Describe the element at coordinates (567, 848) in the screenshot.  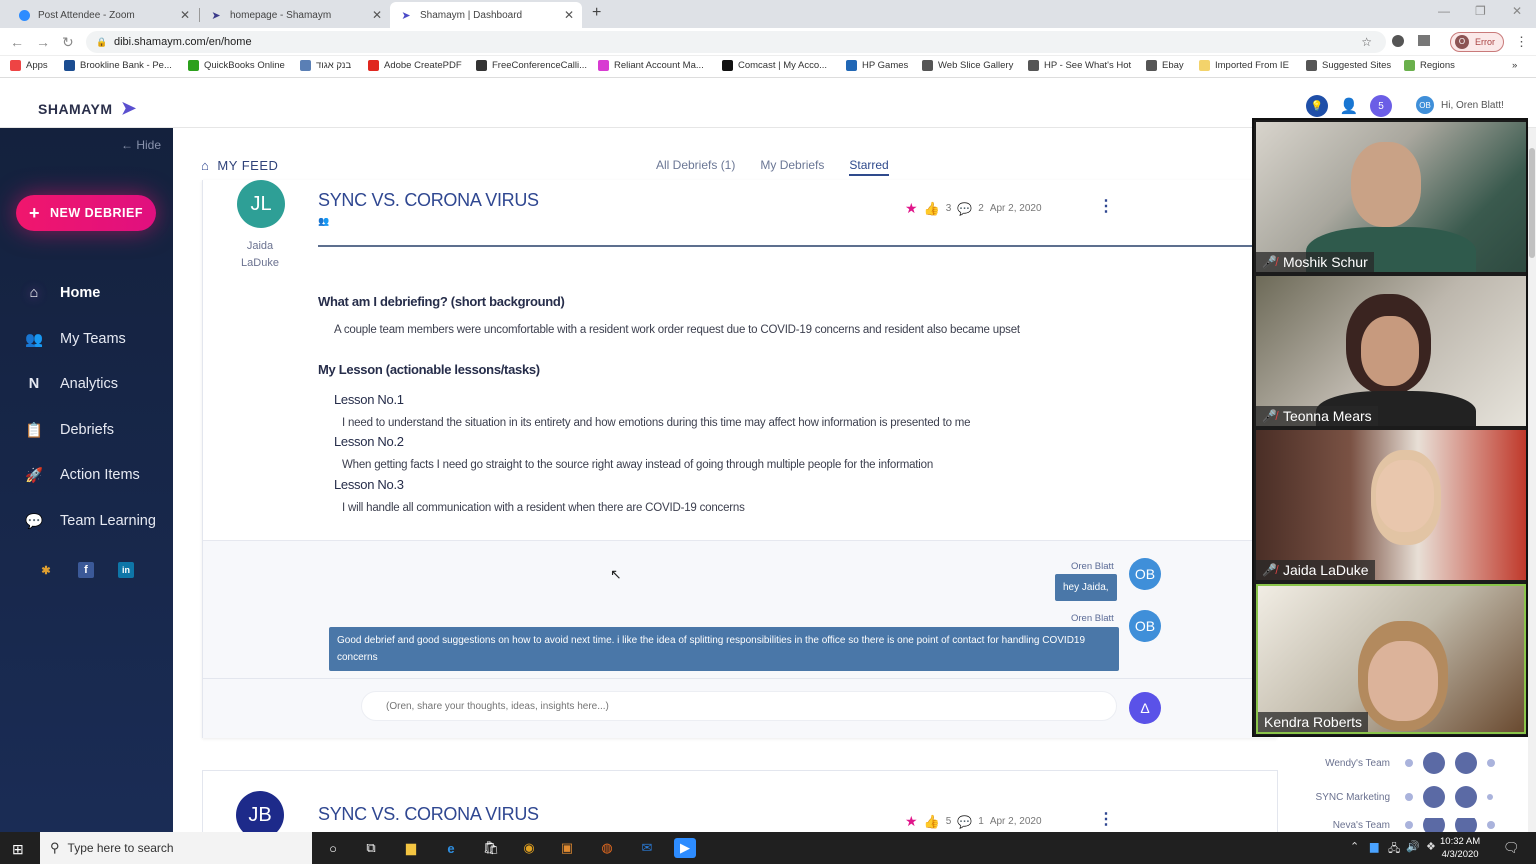
I see `media-player-icon: ▣` at that location.